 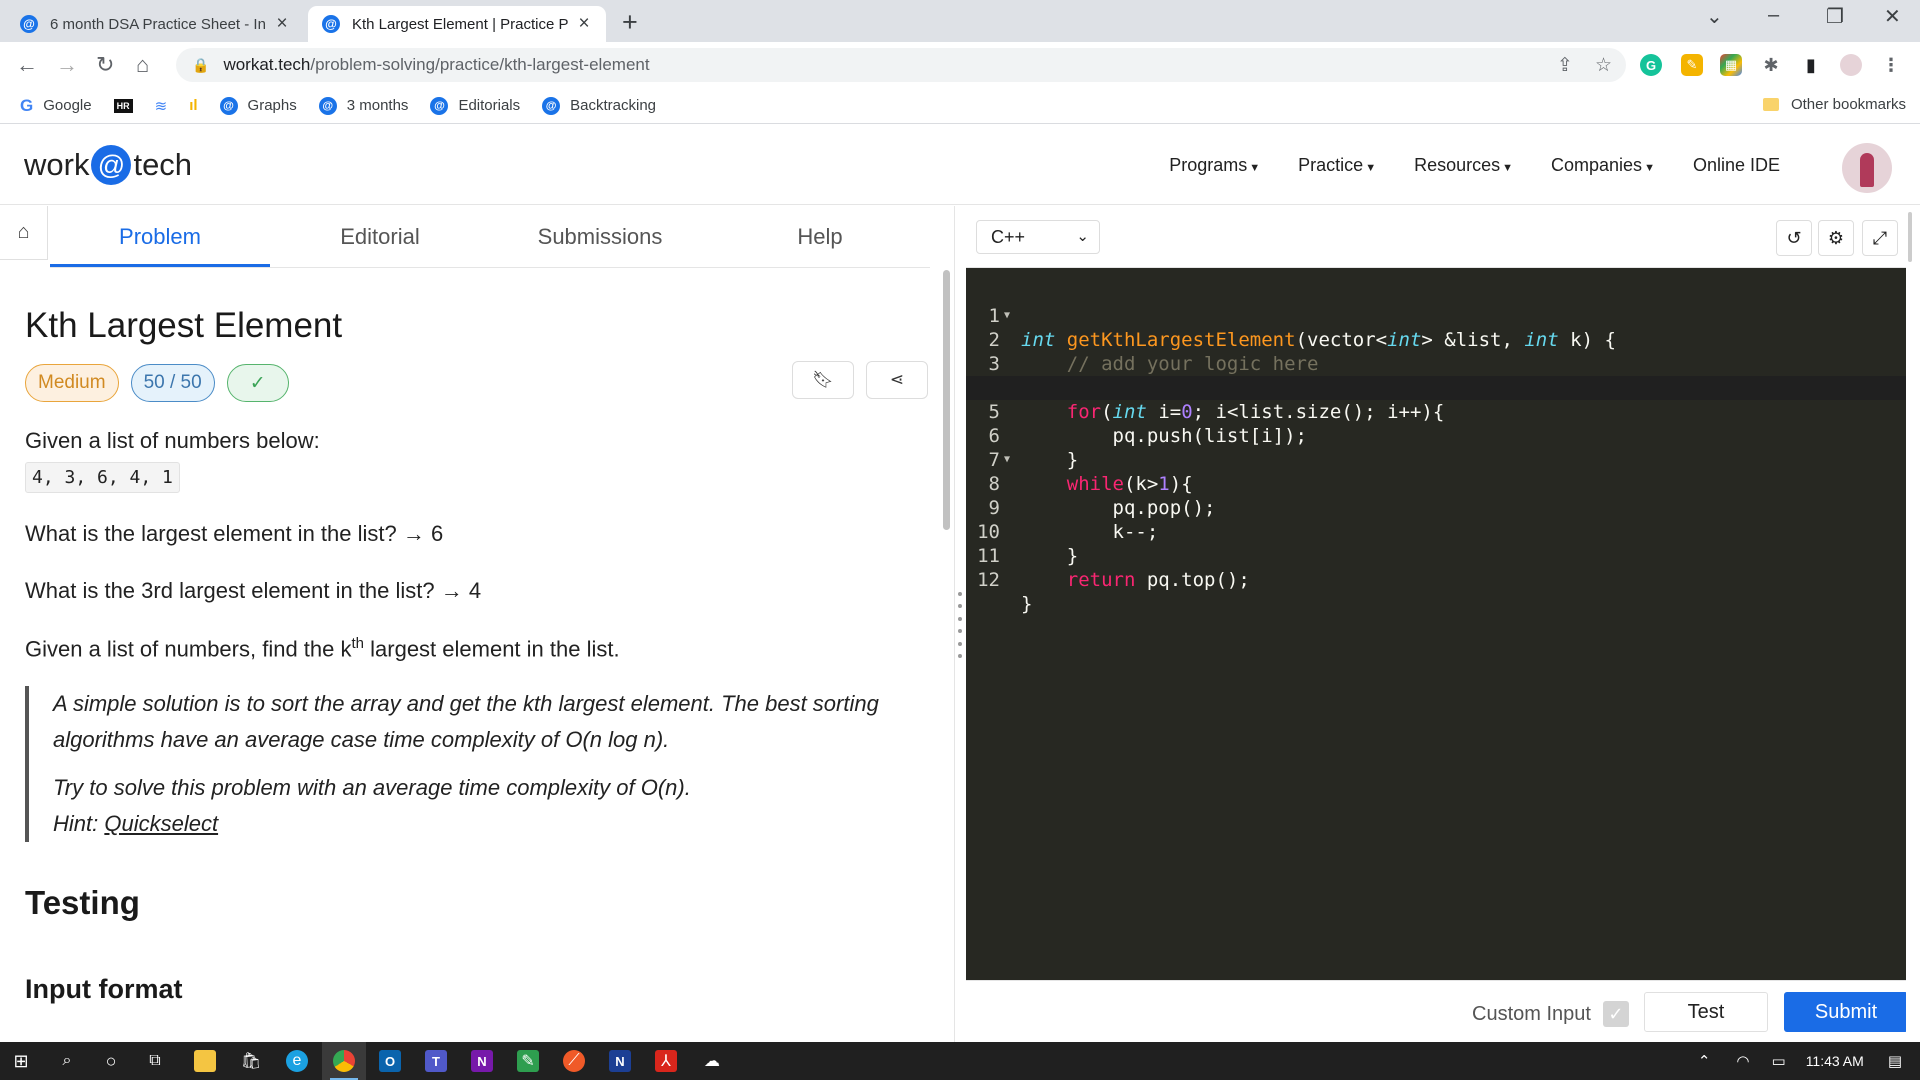 I want to click on bookmark-google: G Google, so click(x=56, y=106).